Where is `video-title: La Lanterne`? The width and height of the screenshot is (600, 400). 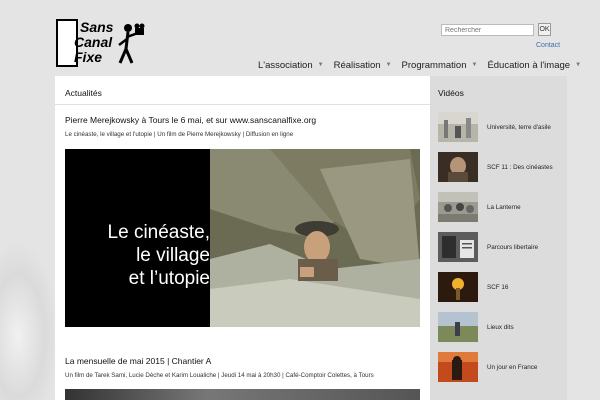
video-title: La Lanterne is located at coordinates (504, 207).